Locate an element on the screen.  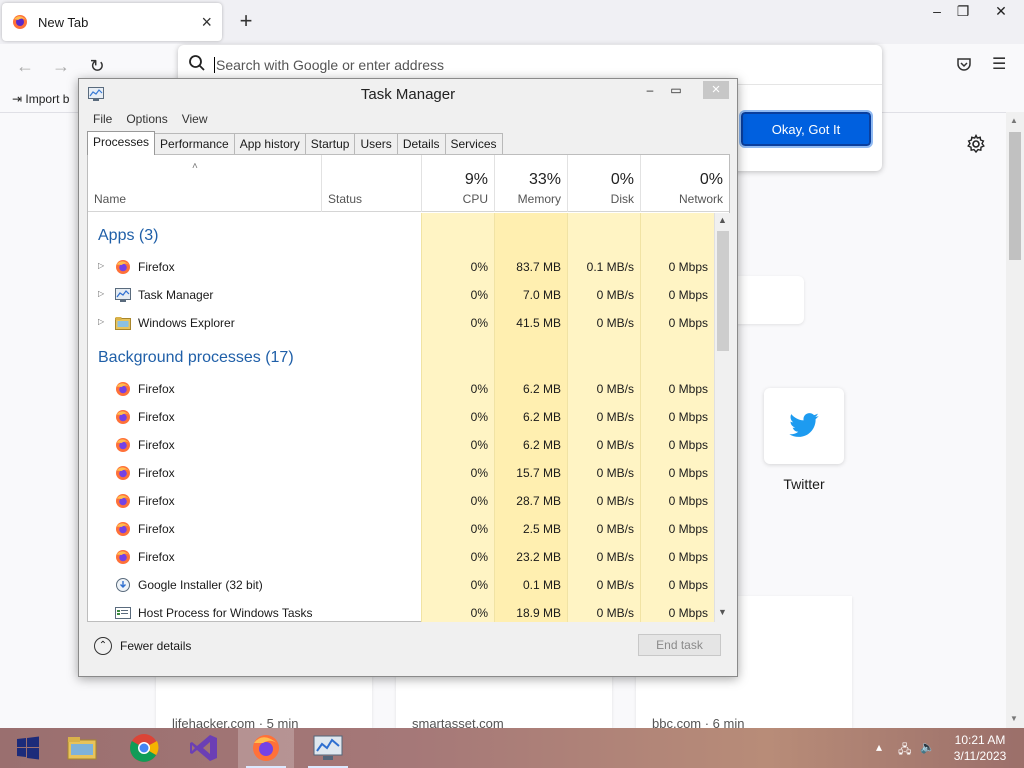
import-bookmarks-button: ⇥ Import b is located at coordinates (40, 99).